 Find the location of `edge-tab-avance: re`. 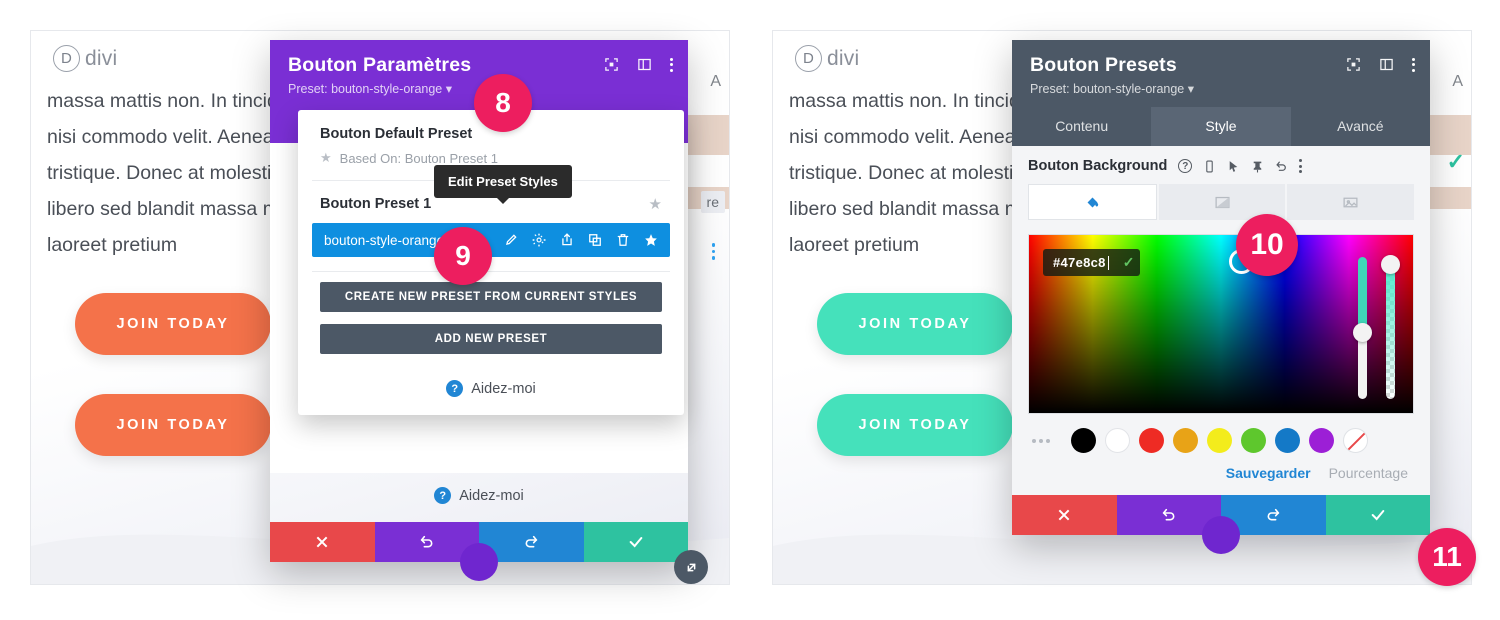

edge-tab-avance: re is located at coordinates (712, 202).